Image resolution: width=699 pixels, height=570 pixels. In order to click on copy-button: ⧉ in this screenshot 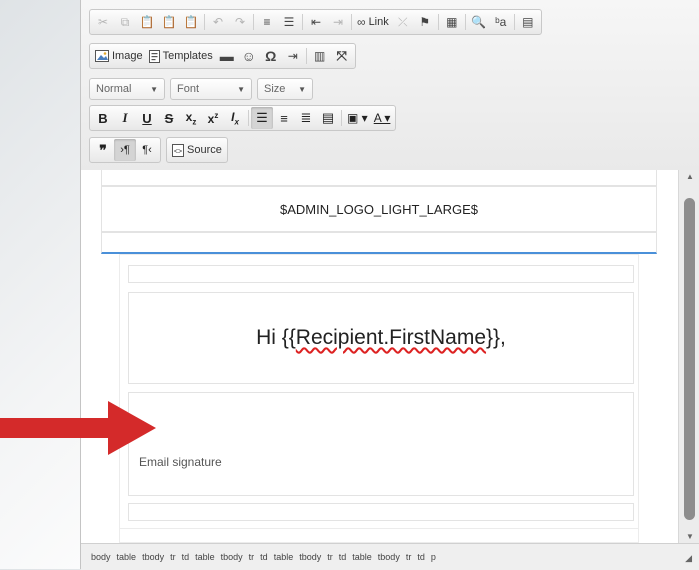, I will do `click(125, 22)`.